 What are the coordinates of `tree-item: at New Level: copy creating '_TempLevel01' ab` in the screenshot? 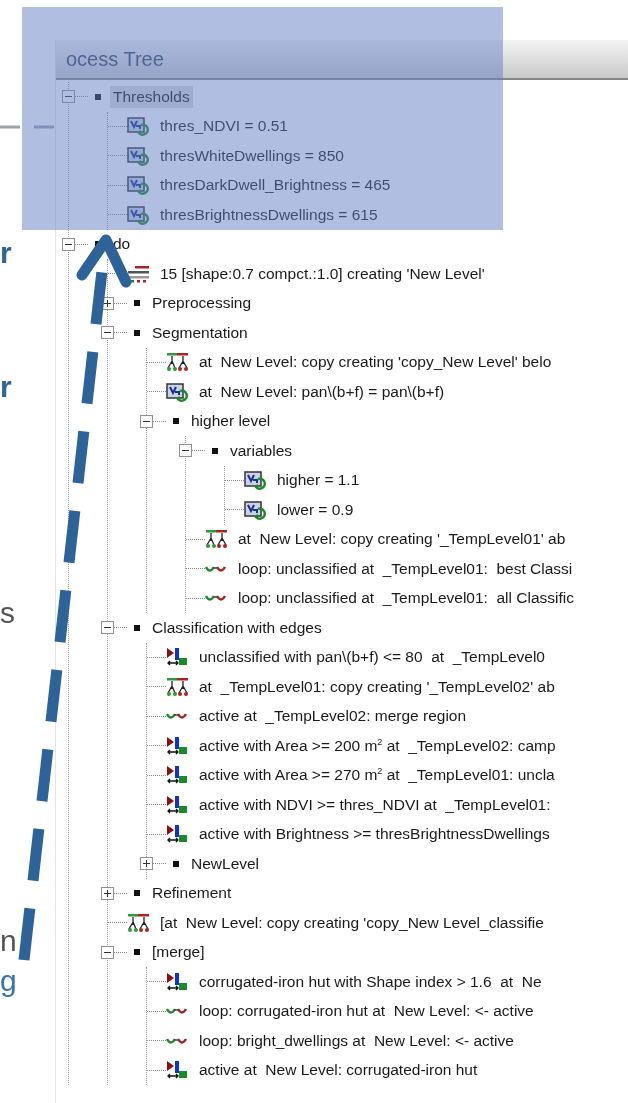 It's located at (402, 539).